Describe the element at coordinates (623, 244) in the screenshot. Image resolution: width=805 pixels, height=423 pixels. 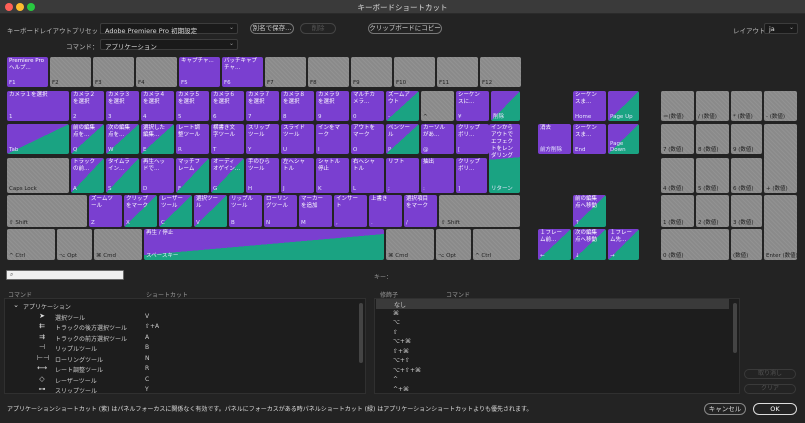
I see `key-80: １フレー ム先... →` at that location.